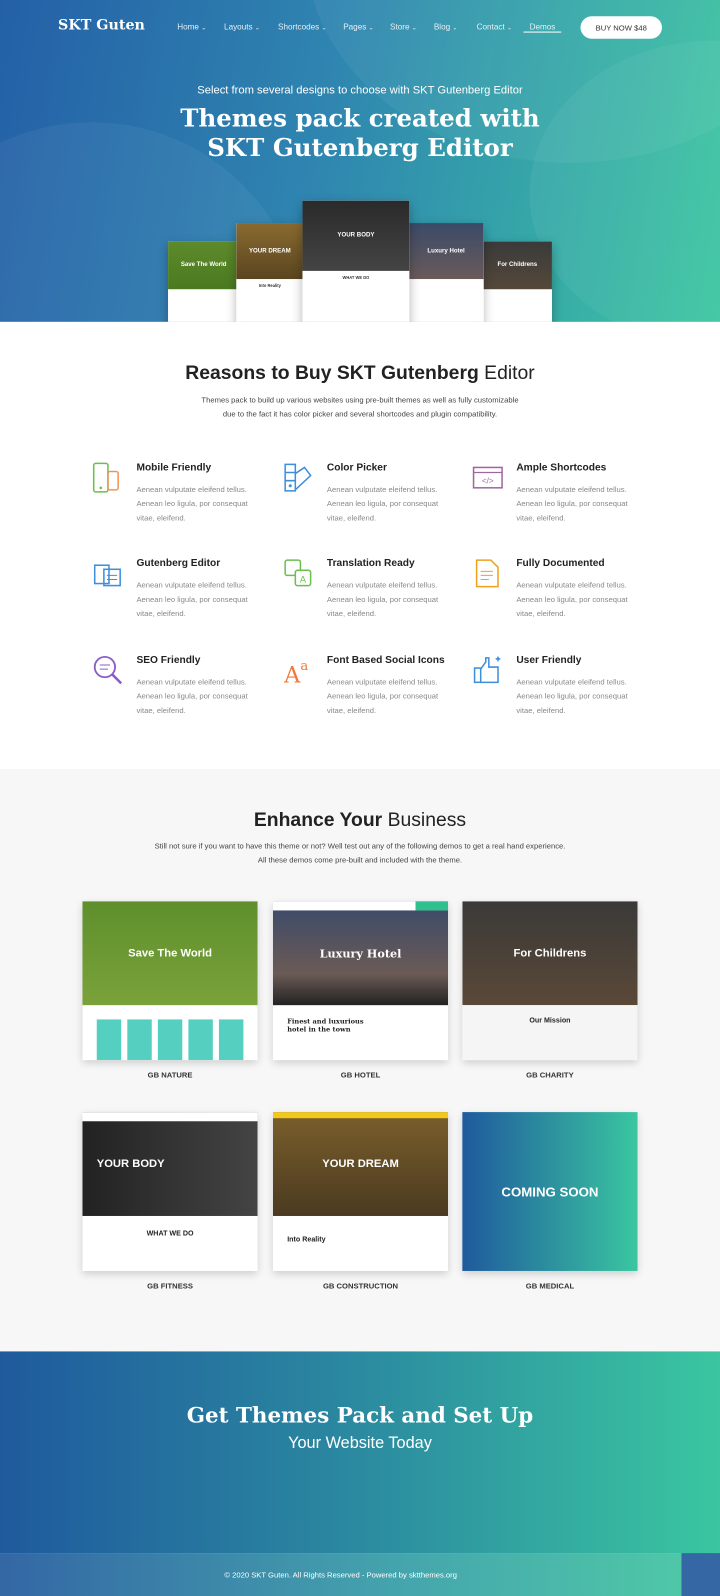 This screenshot has width=720, height=1596. I want to click on feature-title: Ample Shortcodes, so click(561, 468).